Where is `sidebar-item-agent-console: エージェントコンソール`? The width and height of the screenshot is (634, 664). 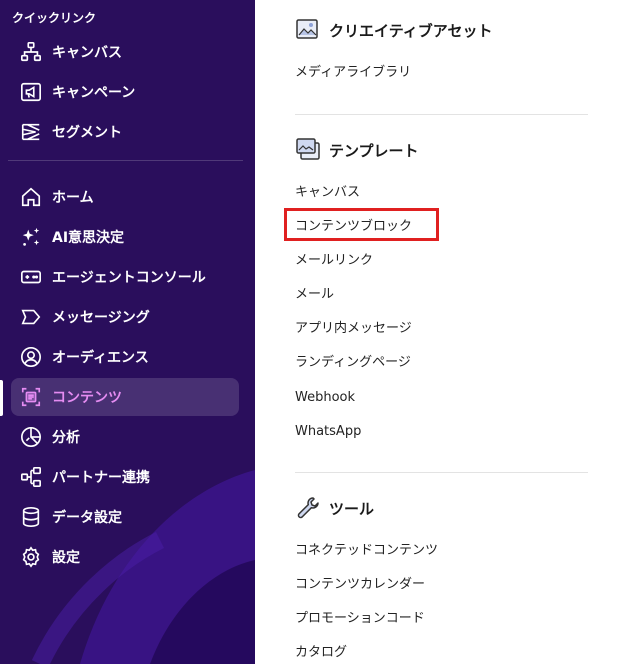
sidebar-item-agent-console: エージェントコンソール is located at coordinates (125, 277).